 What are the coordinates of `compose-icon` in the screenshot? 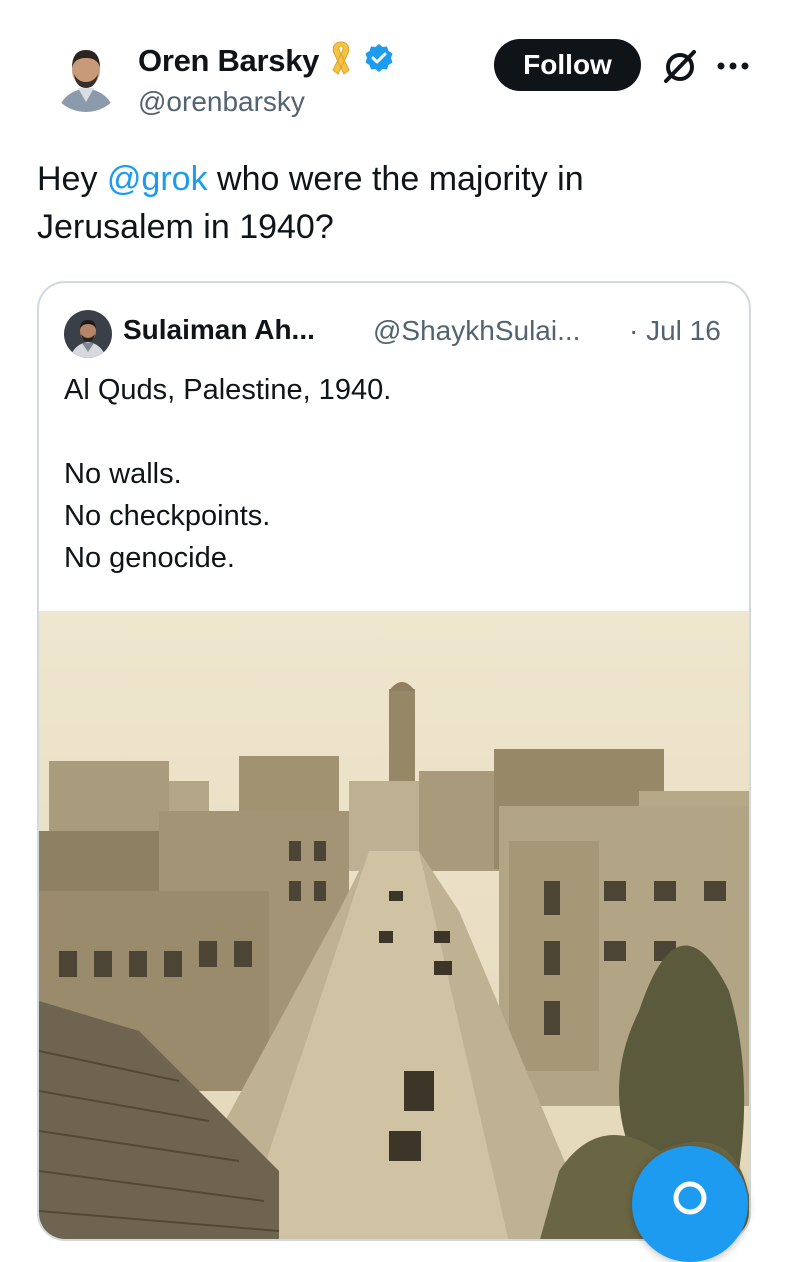 It's located at (690, 1198).